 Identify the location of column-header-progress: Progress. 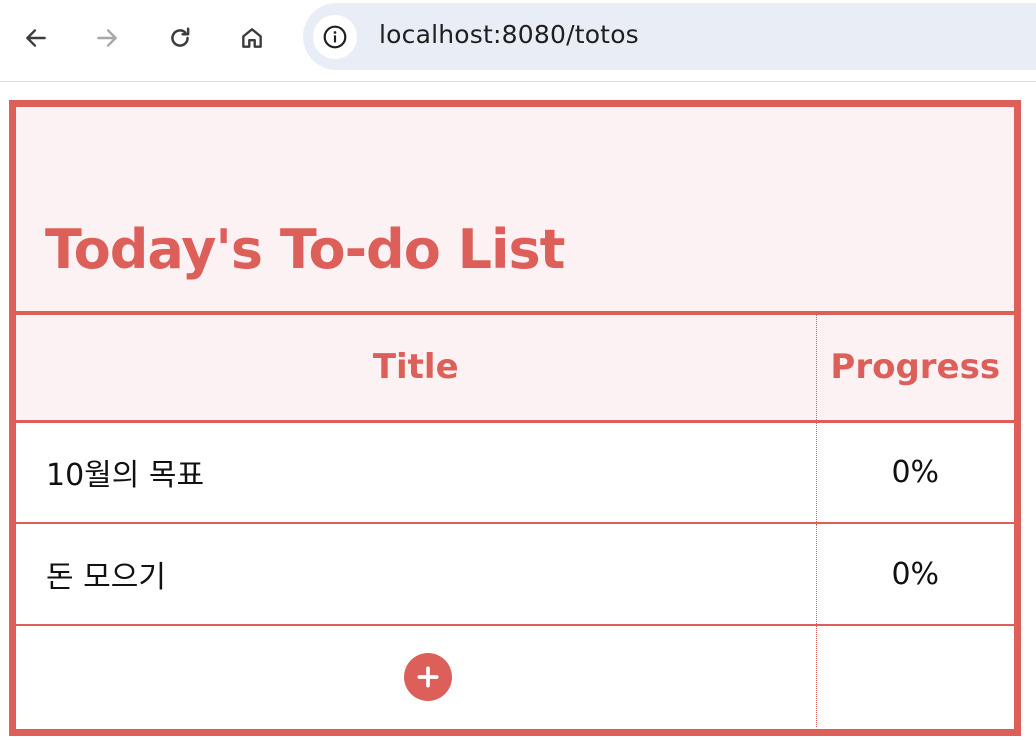
(915, 369).